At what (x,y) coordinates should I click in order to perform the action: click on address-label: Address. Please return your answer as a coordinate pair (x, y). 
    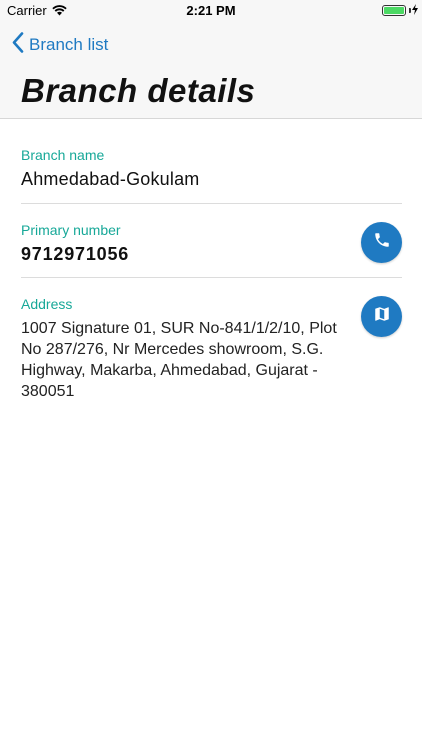
    Looking at the image, I should click on (47, 304).